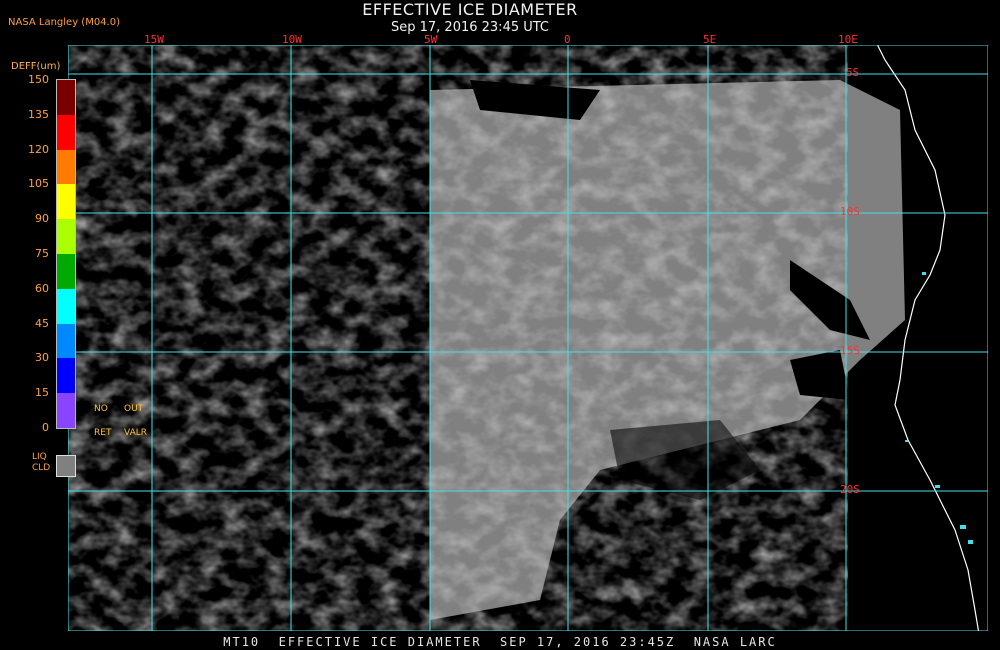 Image resolution: width=1000 pixels, height=650 pixels. Describe the element at coordinates (42, 288) in the screenshot. I see `color-bar-tick-label: 60` at that location.